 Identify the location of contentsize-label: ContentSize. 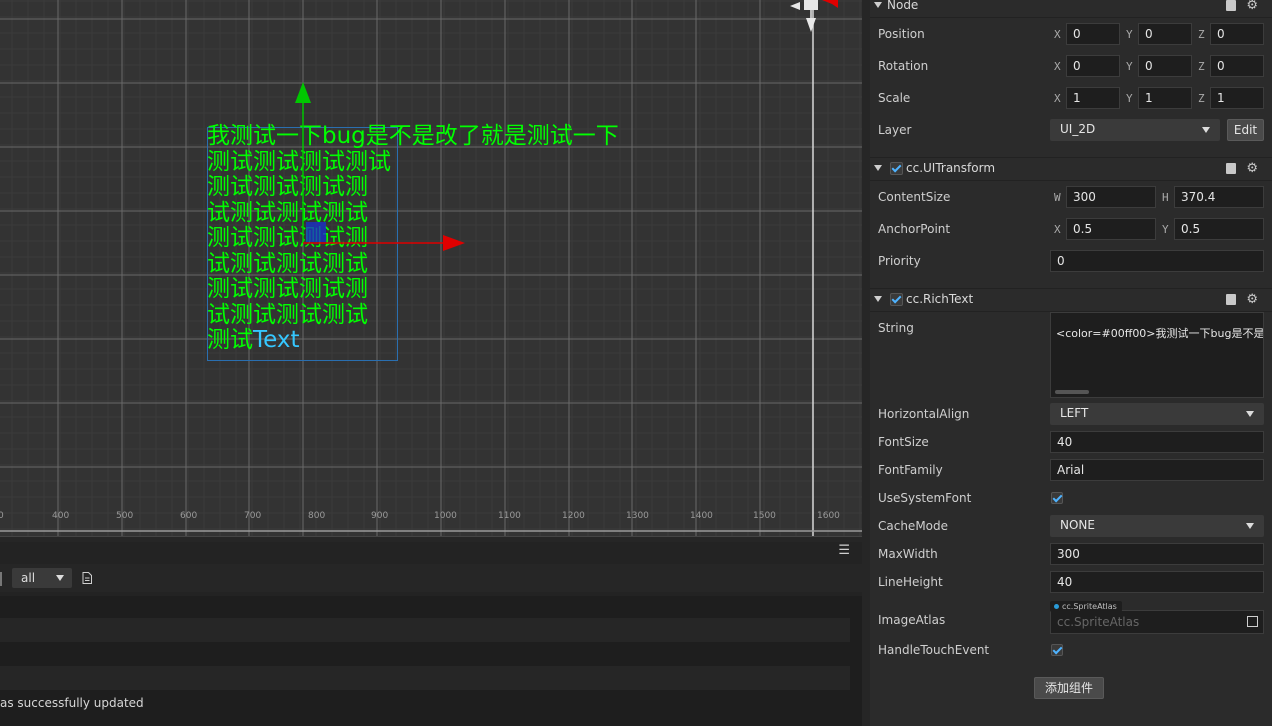
(914, 197).